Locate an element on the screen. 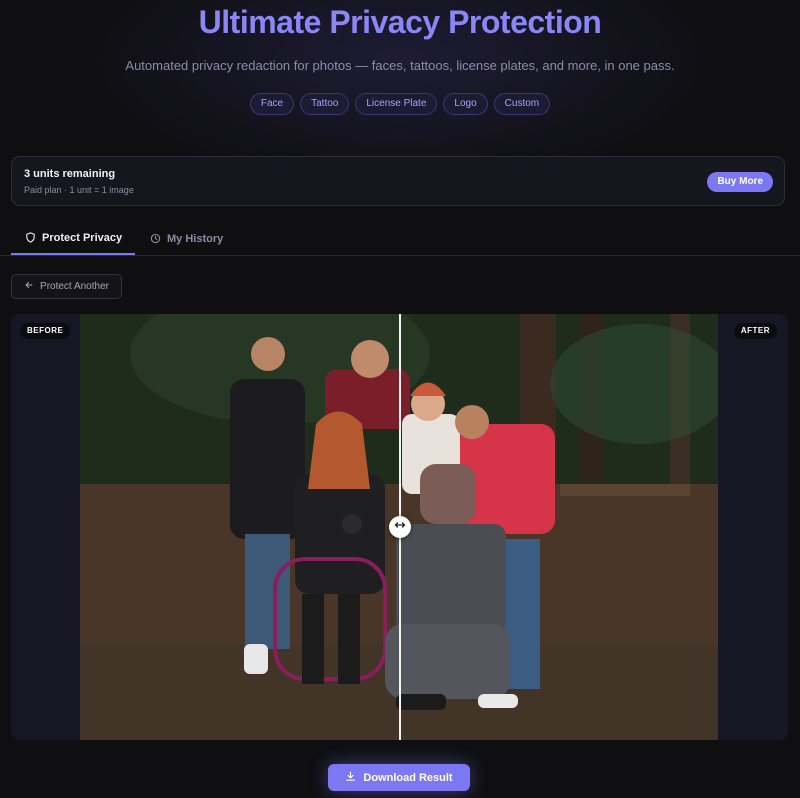  tab-protect-privacy: Protect Privacy is located at coordinates (73, 238).